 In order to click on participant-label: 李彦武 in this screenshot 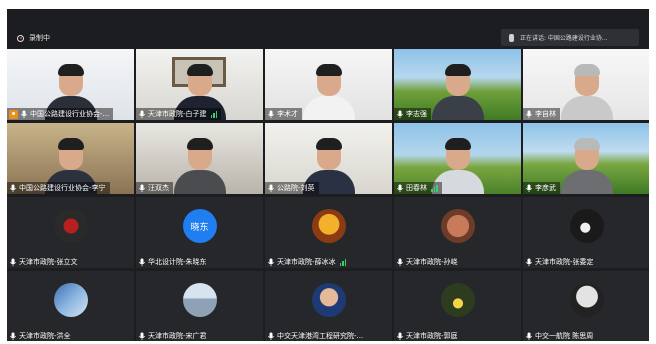, I will do `click(541, 188)`.